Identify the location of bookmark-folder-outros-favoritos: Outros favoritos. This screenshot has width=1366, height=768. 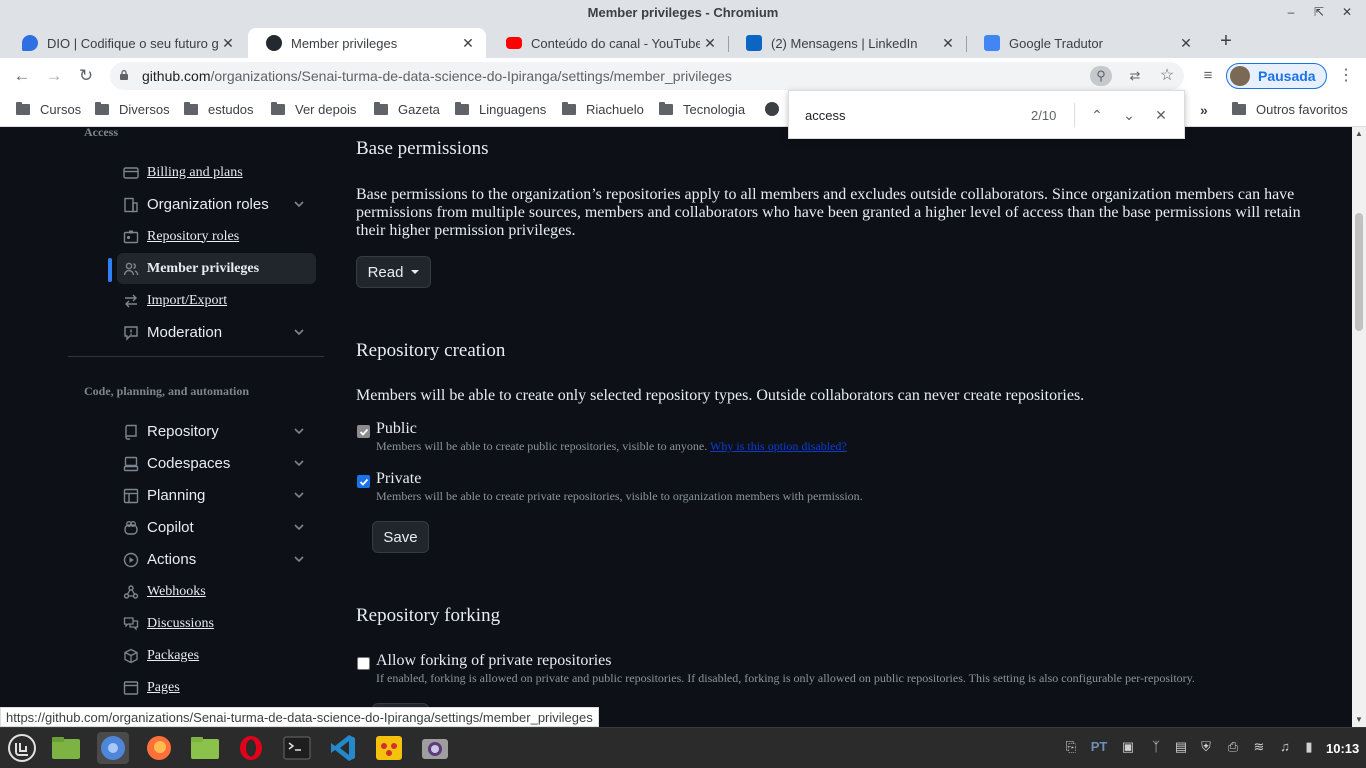
(1290, 109).